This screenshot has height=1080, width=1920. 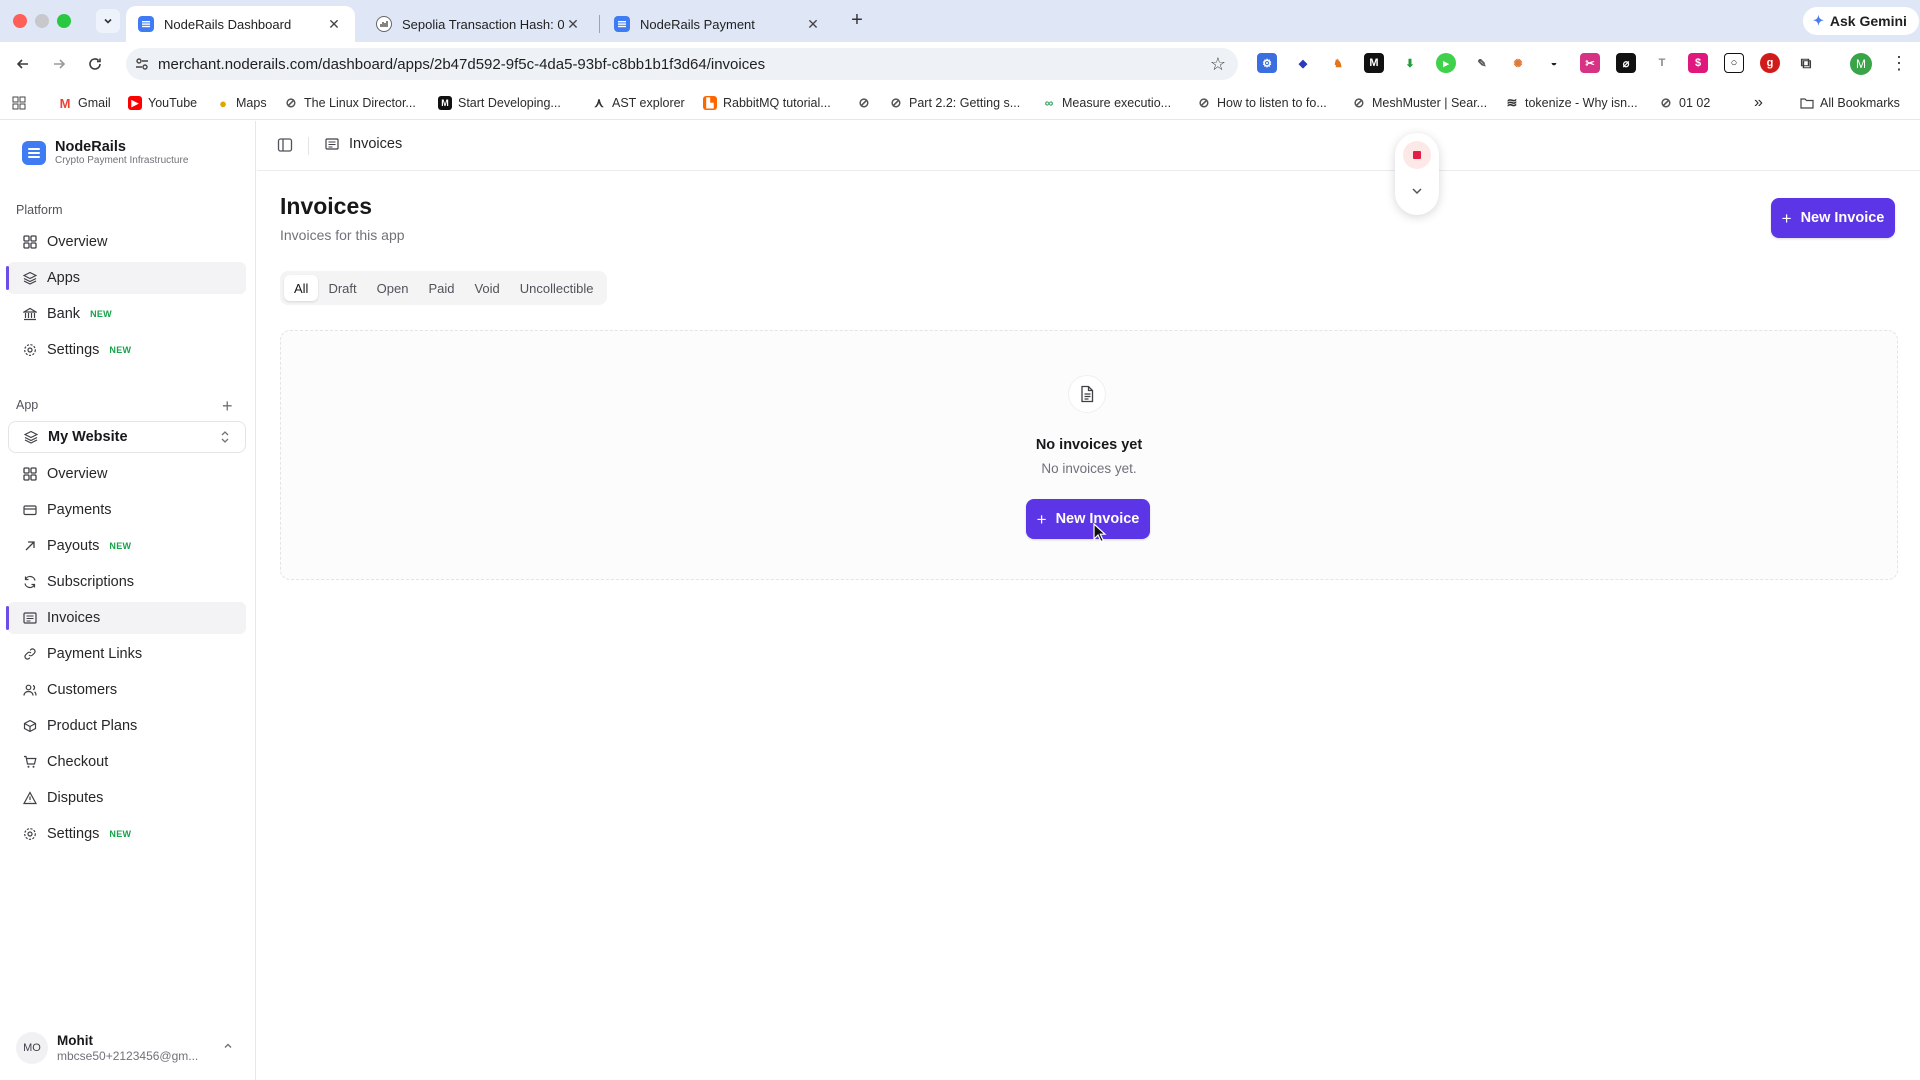 What do you see at coordinates (30, 314) in the screenshot?
I see `bank-icon` at bounding box center [30, 314].